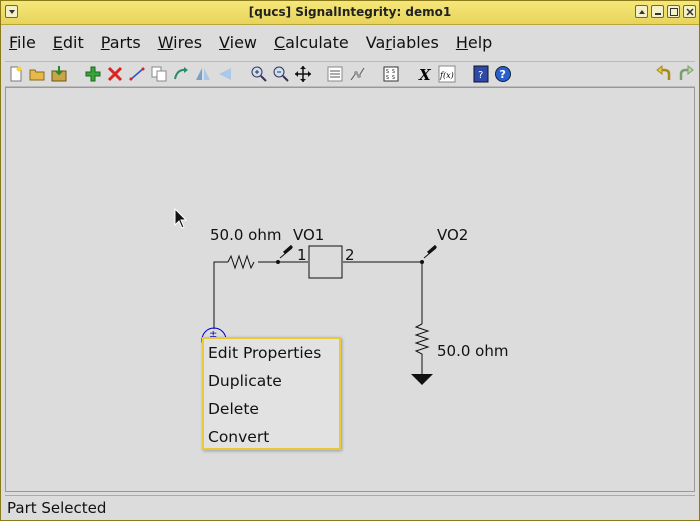 This screenshot has width=700, height=521. Describe the element at coordinates (37, 74) in the screenshot. I see `open-folder-icon` at that location.